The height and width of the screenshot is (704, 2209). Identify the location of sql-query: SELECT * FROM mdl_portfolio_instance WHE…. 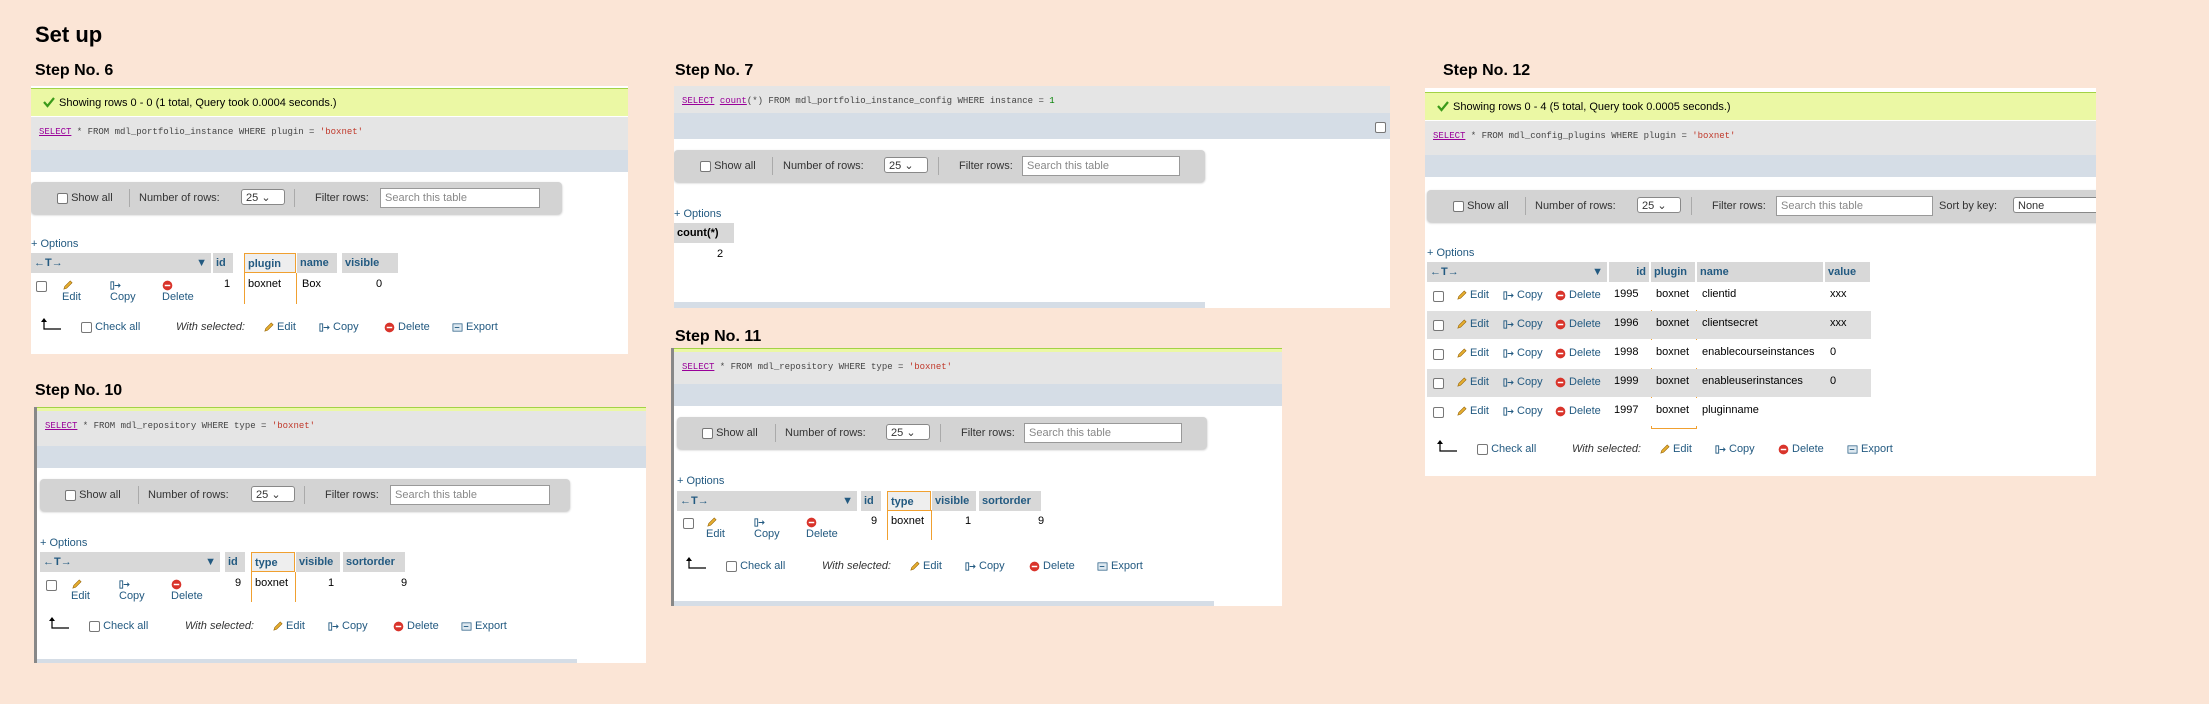
(329, 133).